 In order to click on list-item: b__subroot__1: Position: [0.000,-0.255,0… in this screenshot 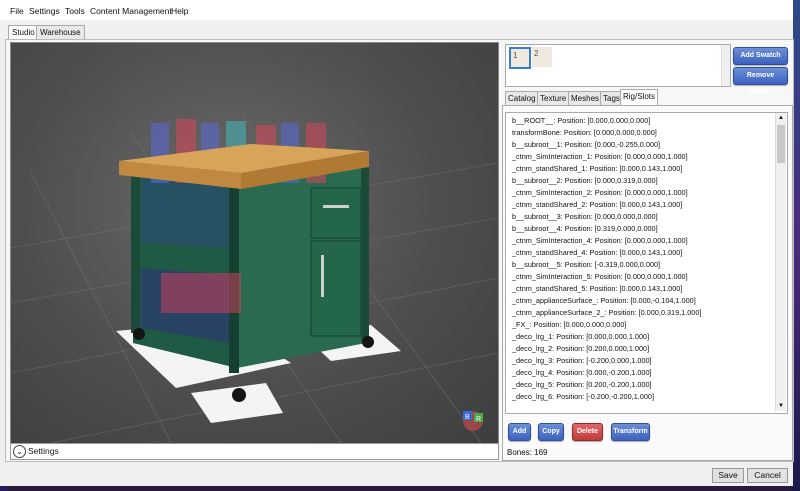, I will do `click(586, 144)`.